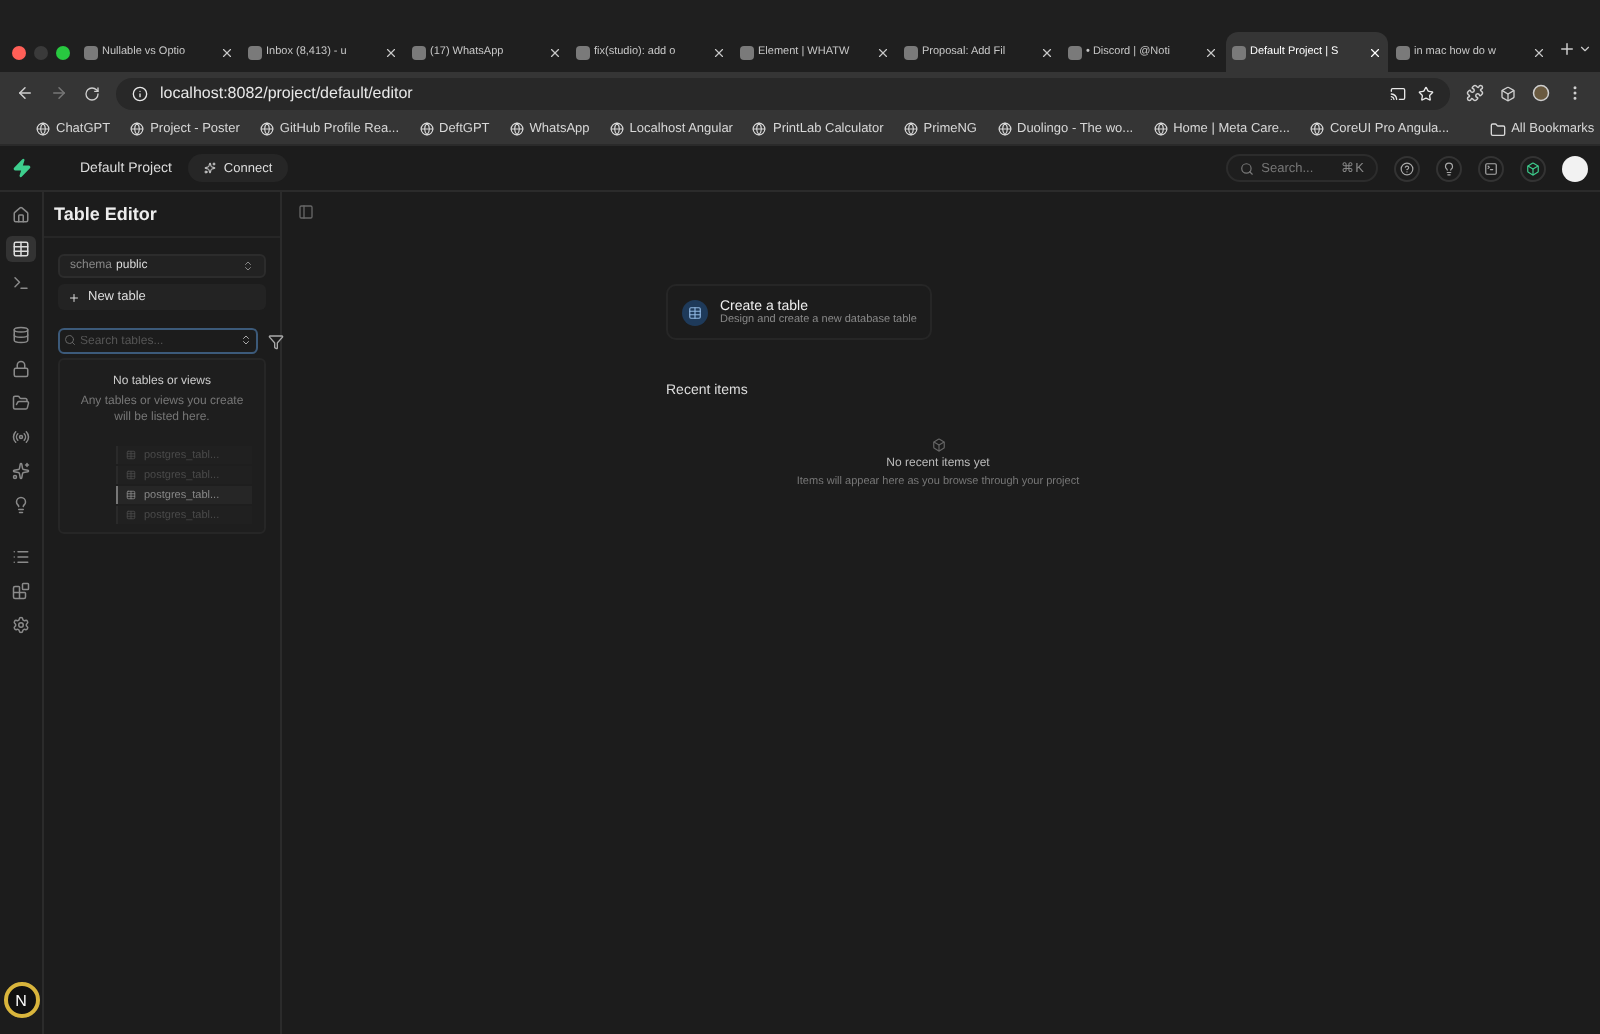  What do you see at coordinates (783, 93) in the screenshot?
I see `address-bar: localhost:8082/project/default/editor` at bounding box center [783, 93].